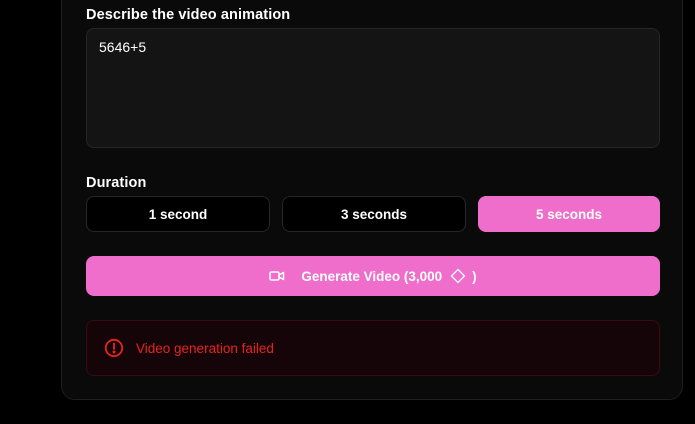 Image resolution: width=695 pixels, height=424 pixels. Describe the element at coordinates (178, 214) in the screenshot. I see `duration-1-second-button: 1 second` at that location.